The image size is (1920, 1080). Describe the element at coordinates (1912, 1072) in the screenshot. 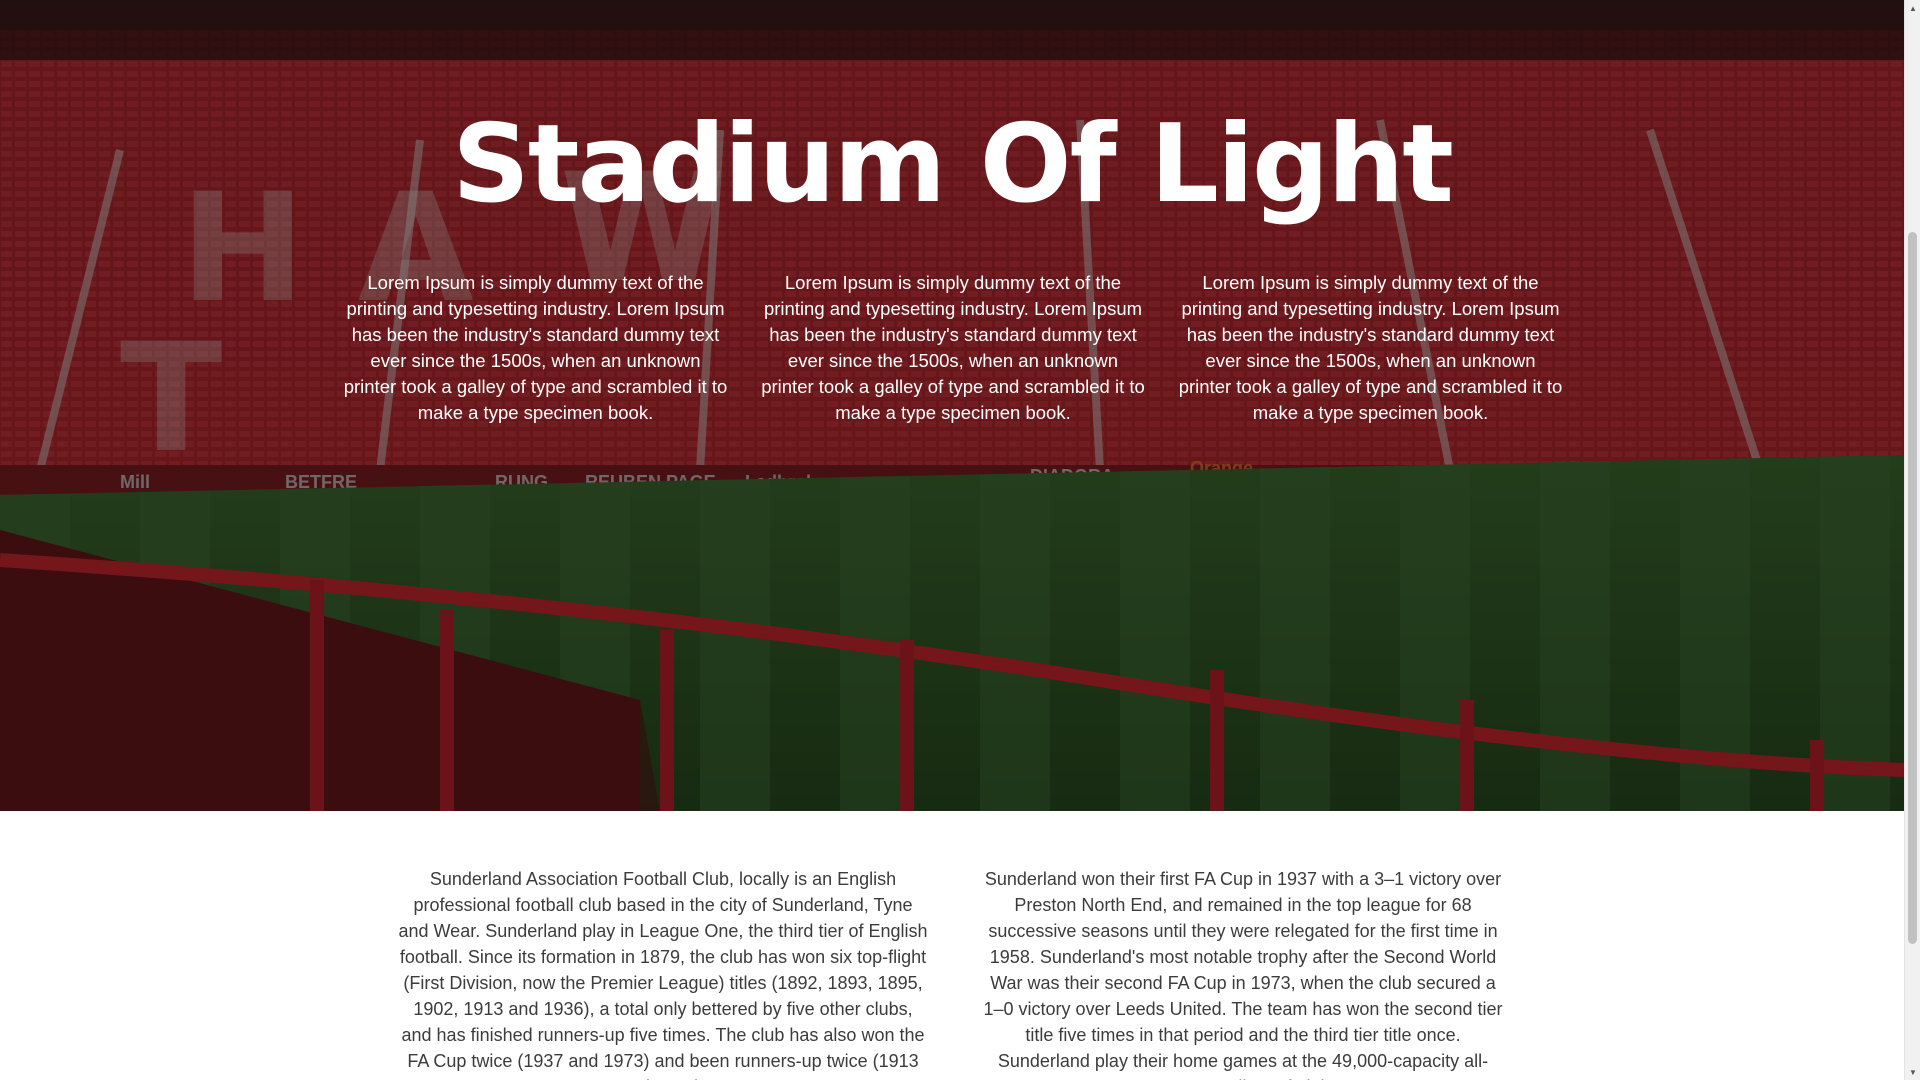

I see `scroll-down-arrow-icon: ▼` at that location.